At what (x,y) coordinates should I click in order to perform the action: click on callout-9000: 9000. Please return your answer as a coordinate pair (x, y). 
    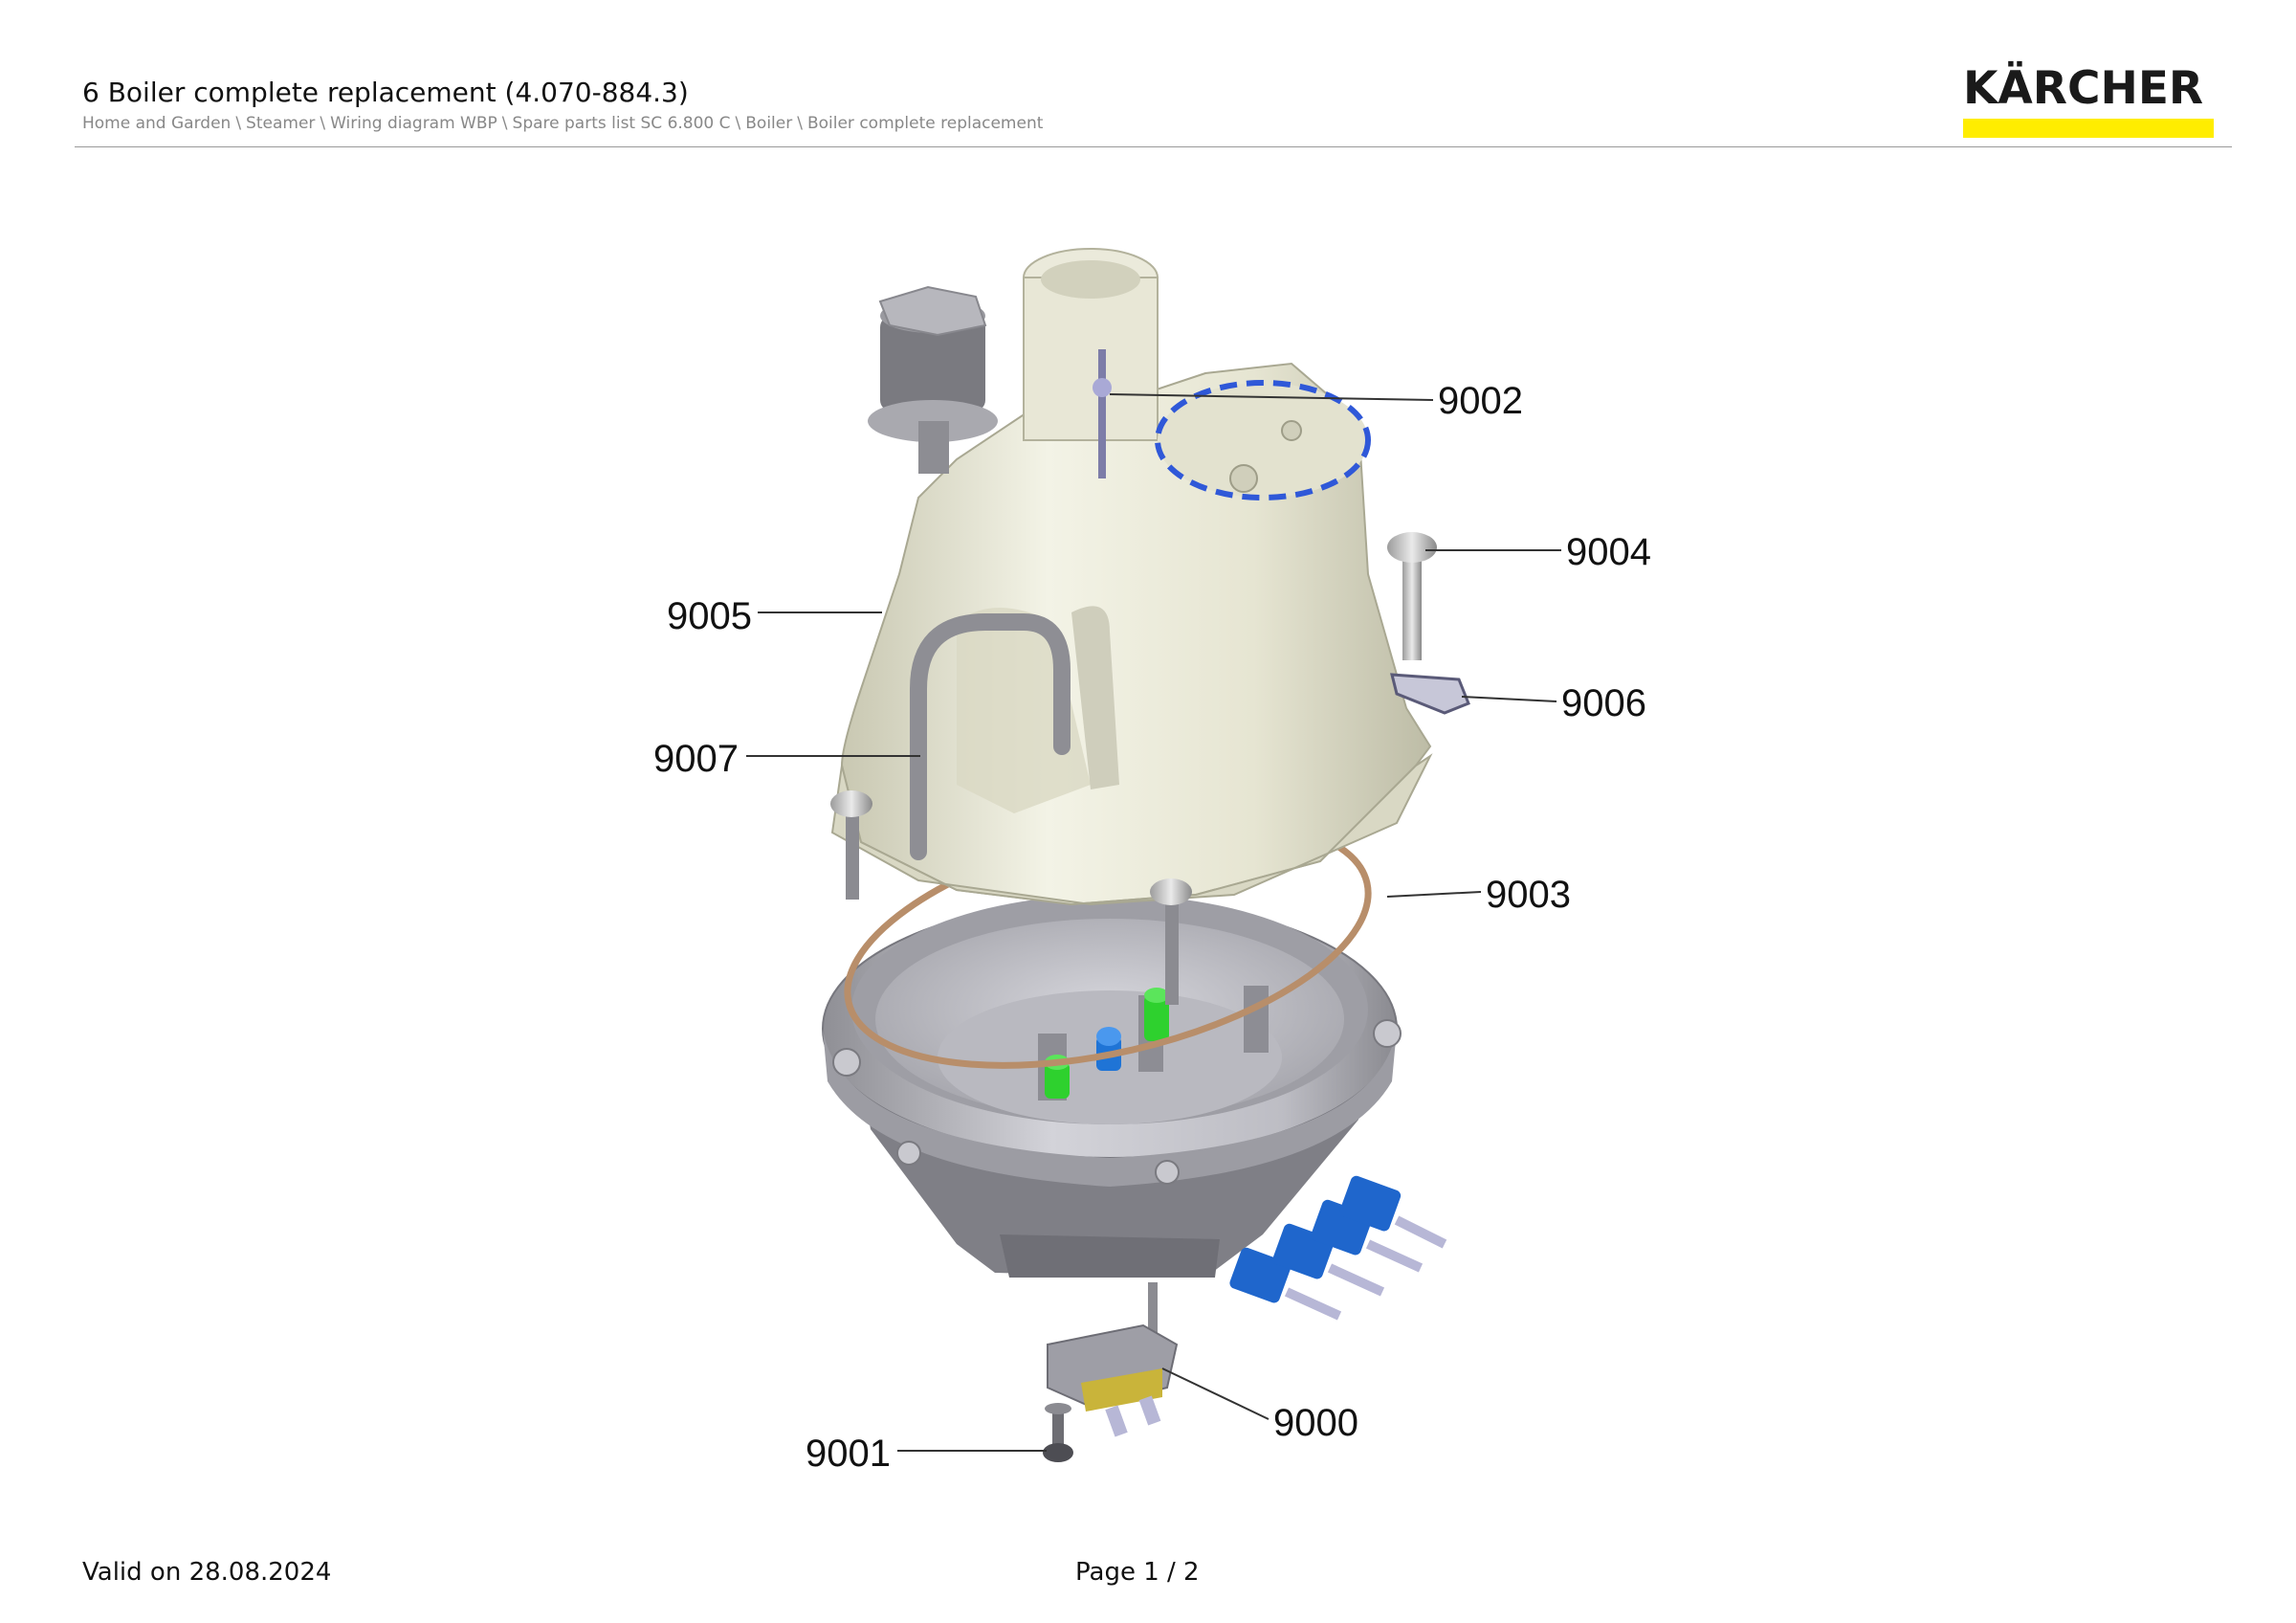
    Looking at the image, I should click on (1315, 1423).